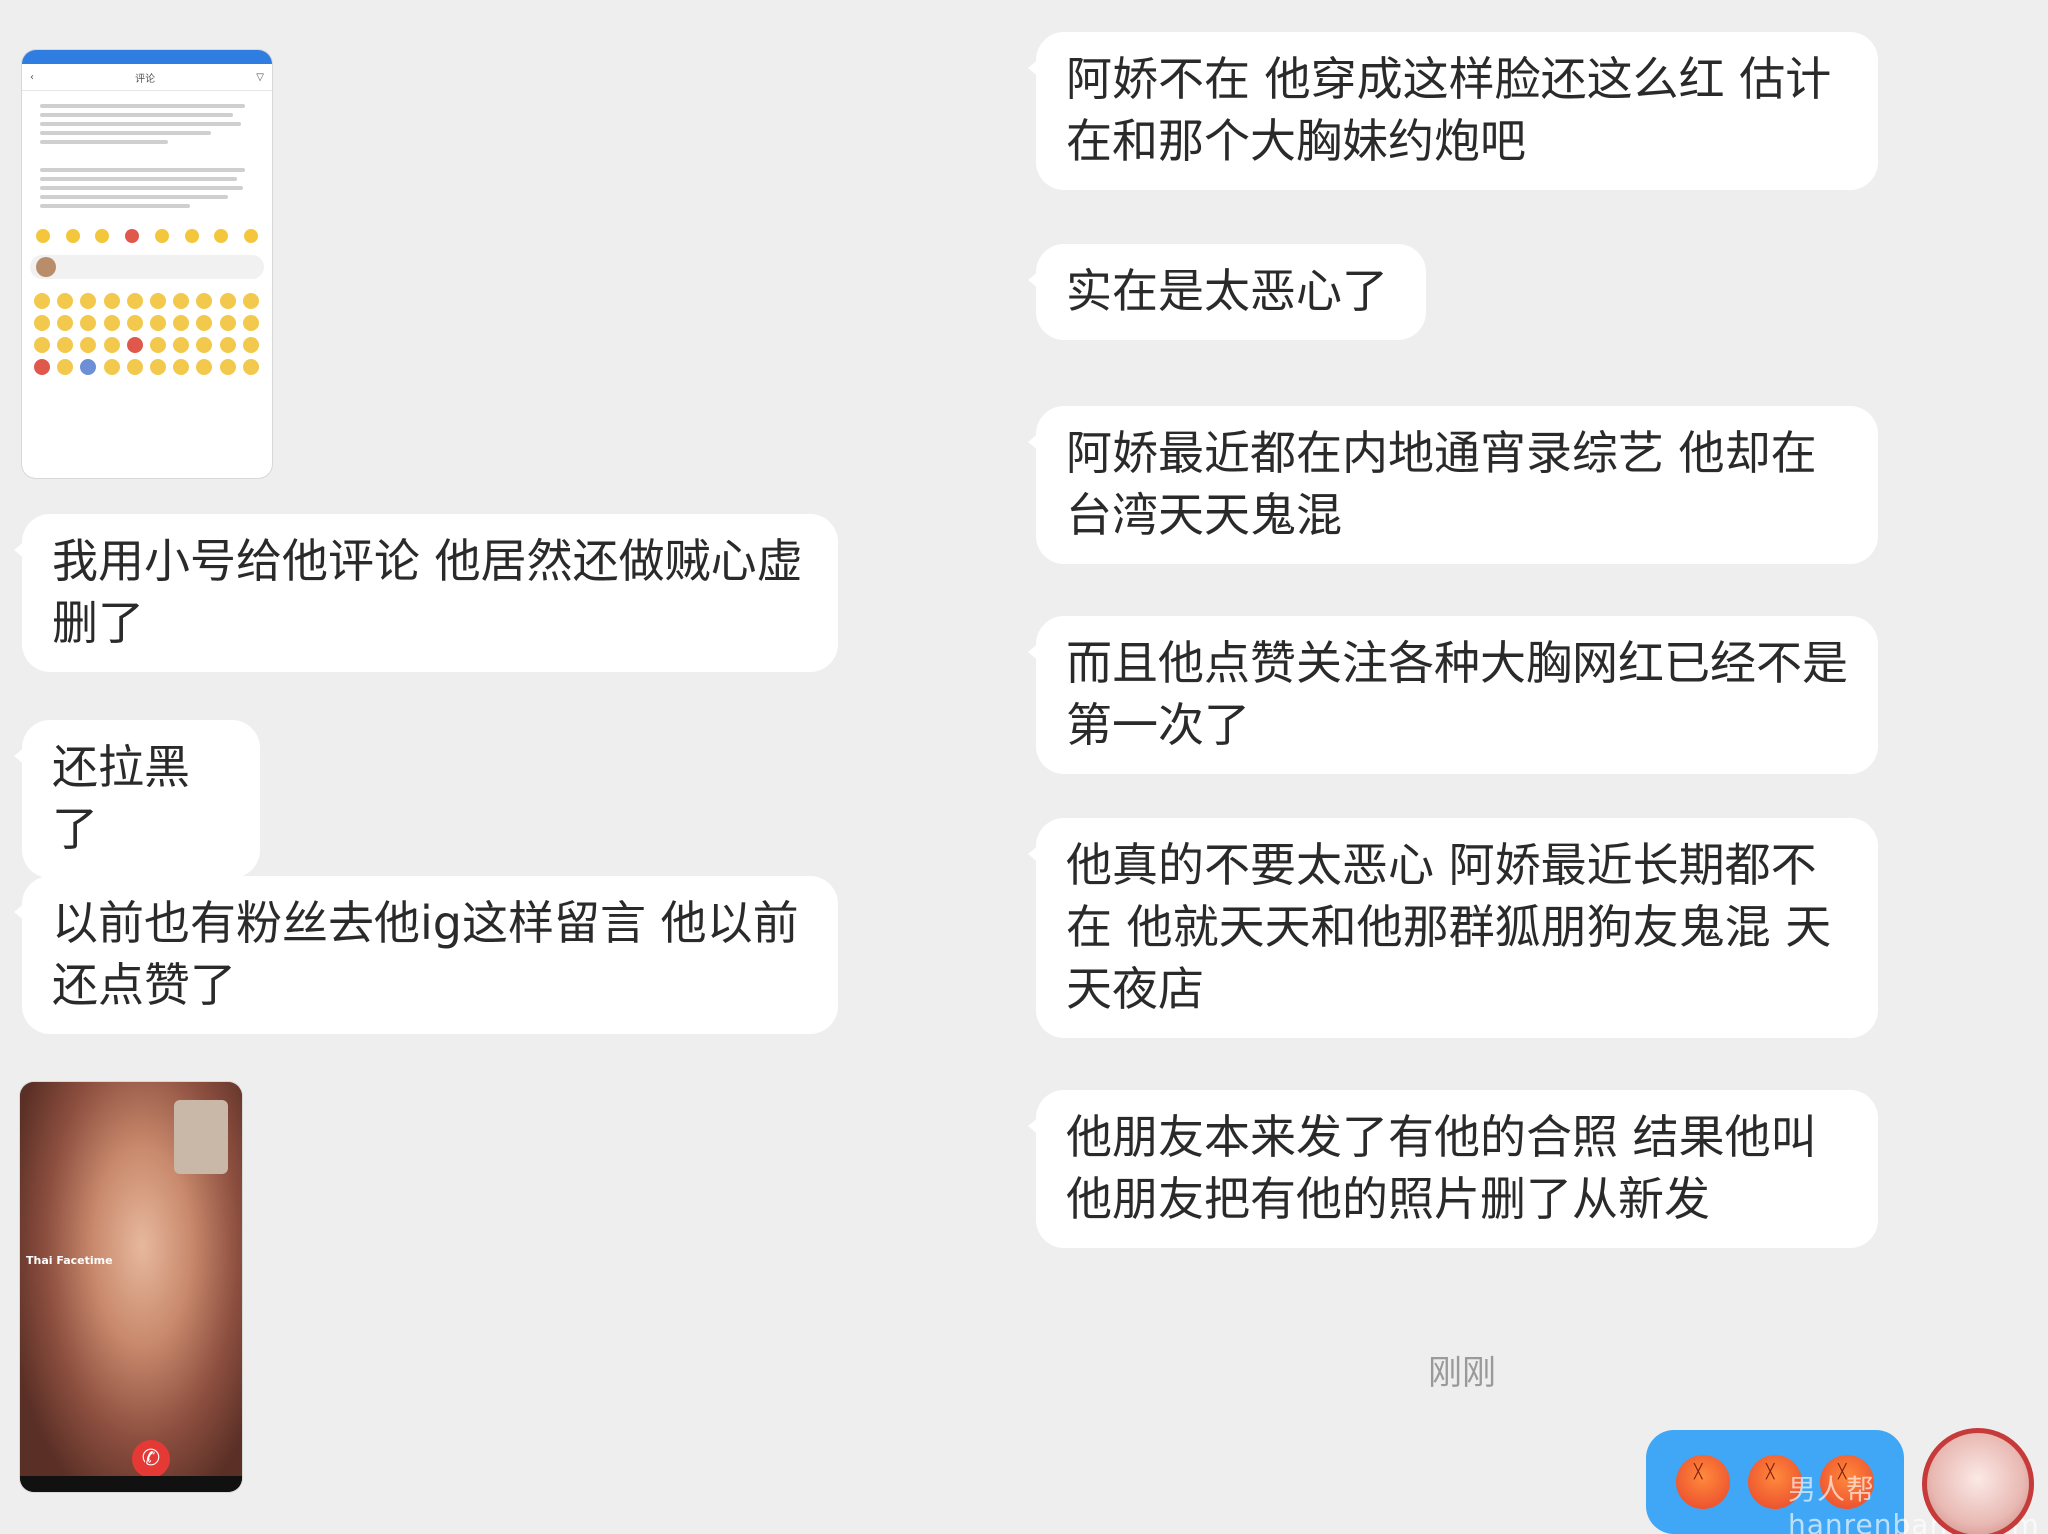 The height and width of the screenshot is (1534, 2048). Describe the element at coordinates (131, 1287) in the screenshot. I see `video-call-screenshot-image: Thai Facetime ✆` at that location.